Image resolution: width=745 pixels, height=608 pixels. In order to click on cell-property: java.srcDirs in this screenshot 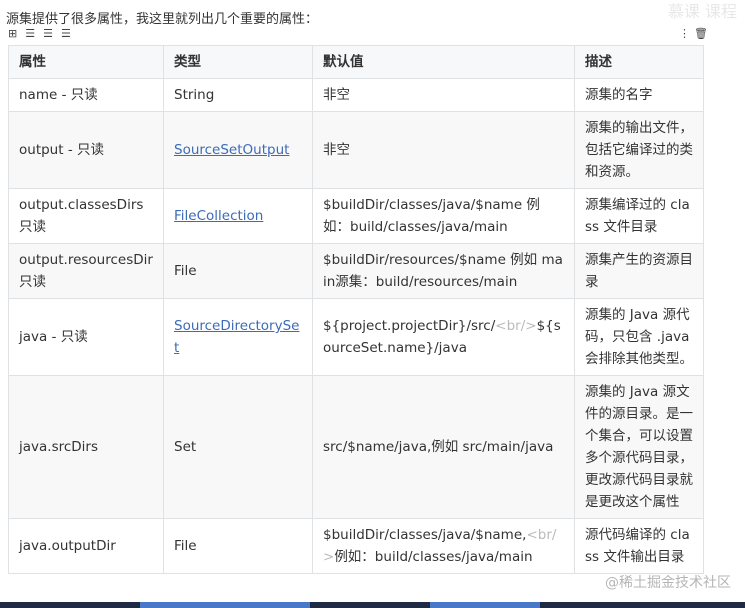, I will do `click(86, 447)`.